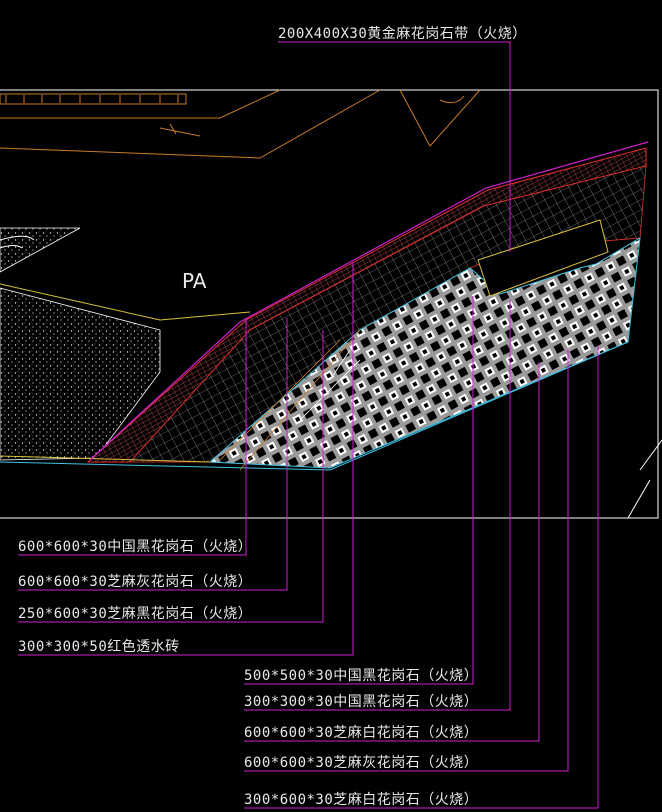 The image size is (662, 812). What do you see at coordinates (135, 547) in the screenshot?
I see `callout-left-1: 600*600*30中国黑花岗石（火烧）` at bounding box center [135, 547].